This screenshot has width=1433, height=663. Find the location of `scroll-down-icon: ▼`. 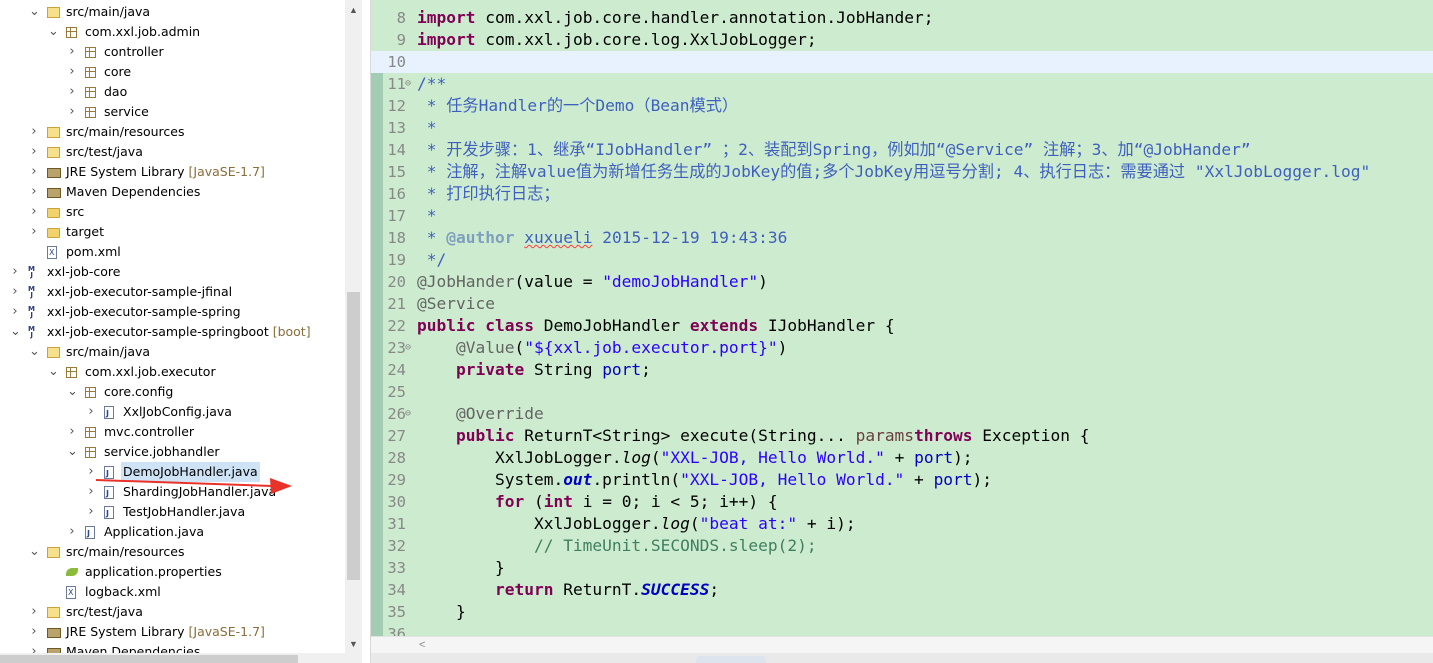

scroll-down-icon: ▼ is located at coordinates (353, 644).